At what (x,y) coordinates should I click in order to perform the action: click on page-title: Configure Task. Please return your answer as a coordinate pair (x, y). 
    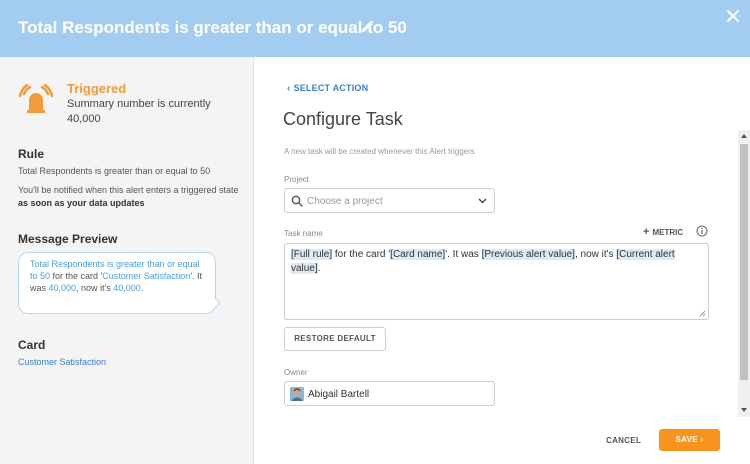
    Looking at the image, I should click on (343, 119).